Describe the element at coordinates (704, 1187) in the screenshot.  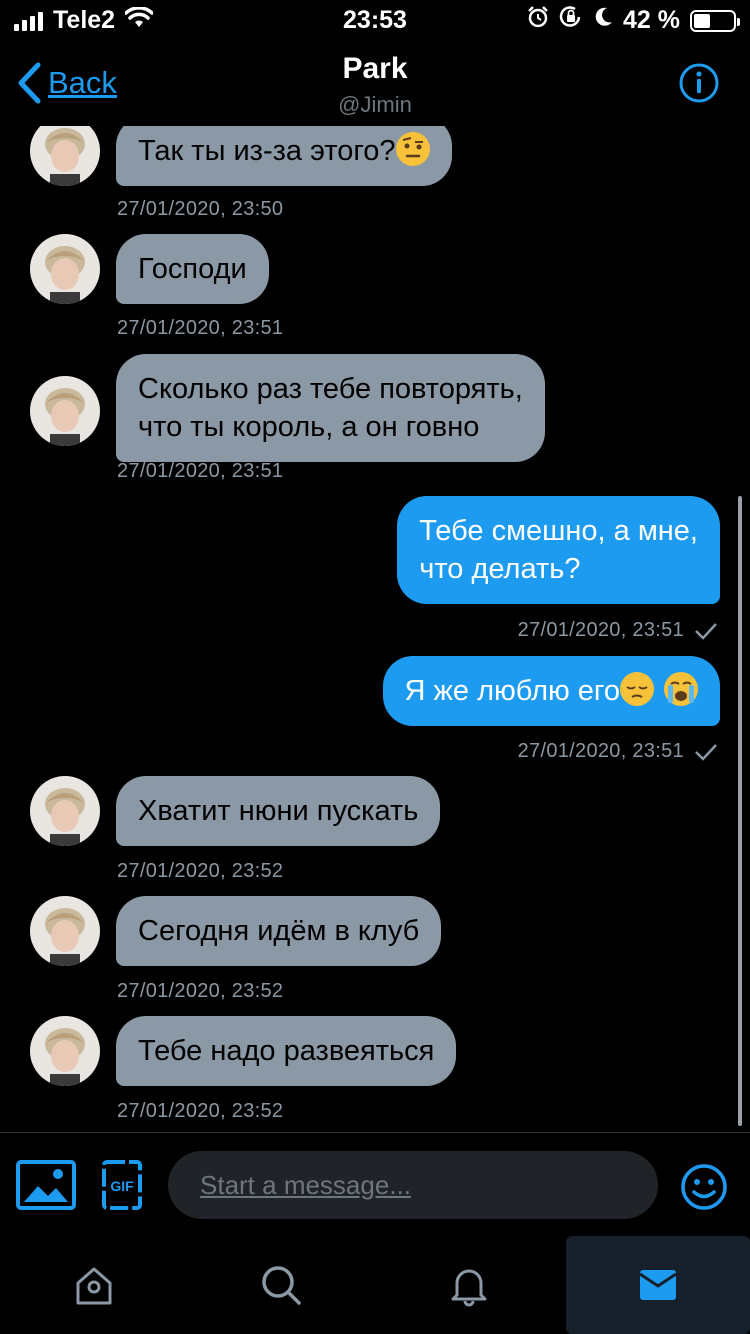
I see `smiley-icon` at that location.